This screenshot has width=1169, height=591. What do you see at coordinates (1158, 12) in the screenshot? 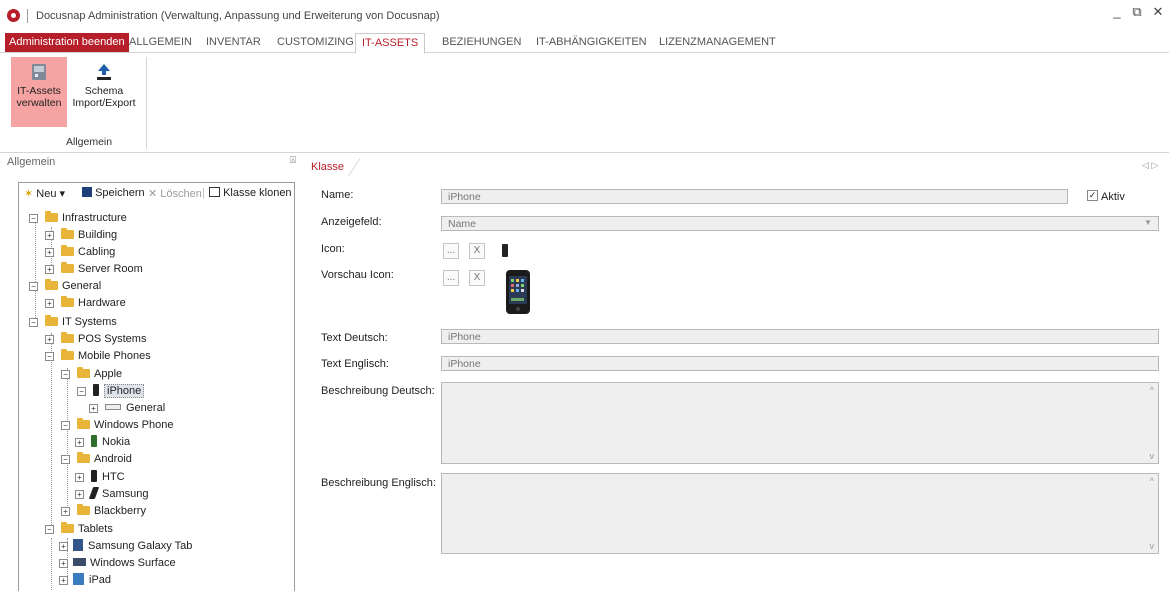
I see `close-button: ✕` at bounding box center [1158, 12].